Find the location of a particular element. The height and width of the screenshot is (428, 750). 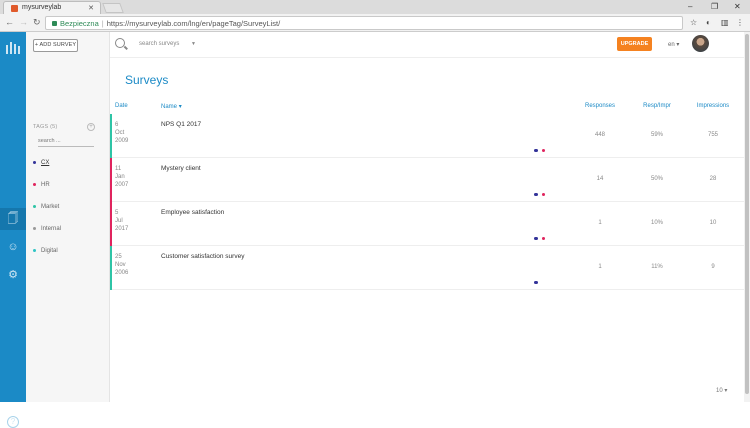

survey-date: 6 Oct 2009 is located at coordinates (125, 133).